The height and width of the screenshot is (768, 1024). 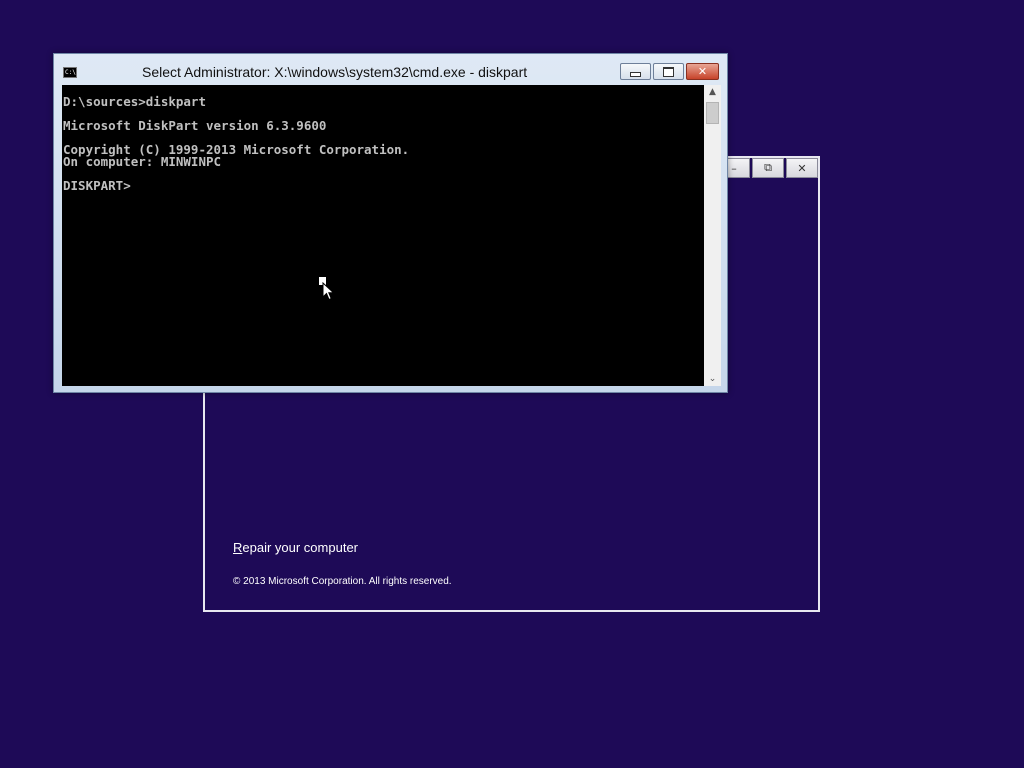 I want to click on cmd-app-icon: C:\, so click(x=70, y=72).